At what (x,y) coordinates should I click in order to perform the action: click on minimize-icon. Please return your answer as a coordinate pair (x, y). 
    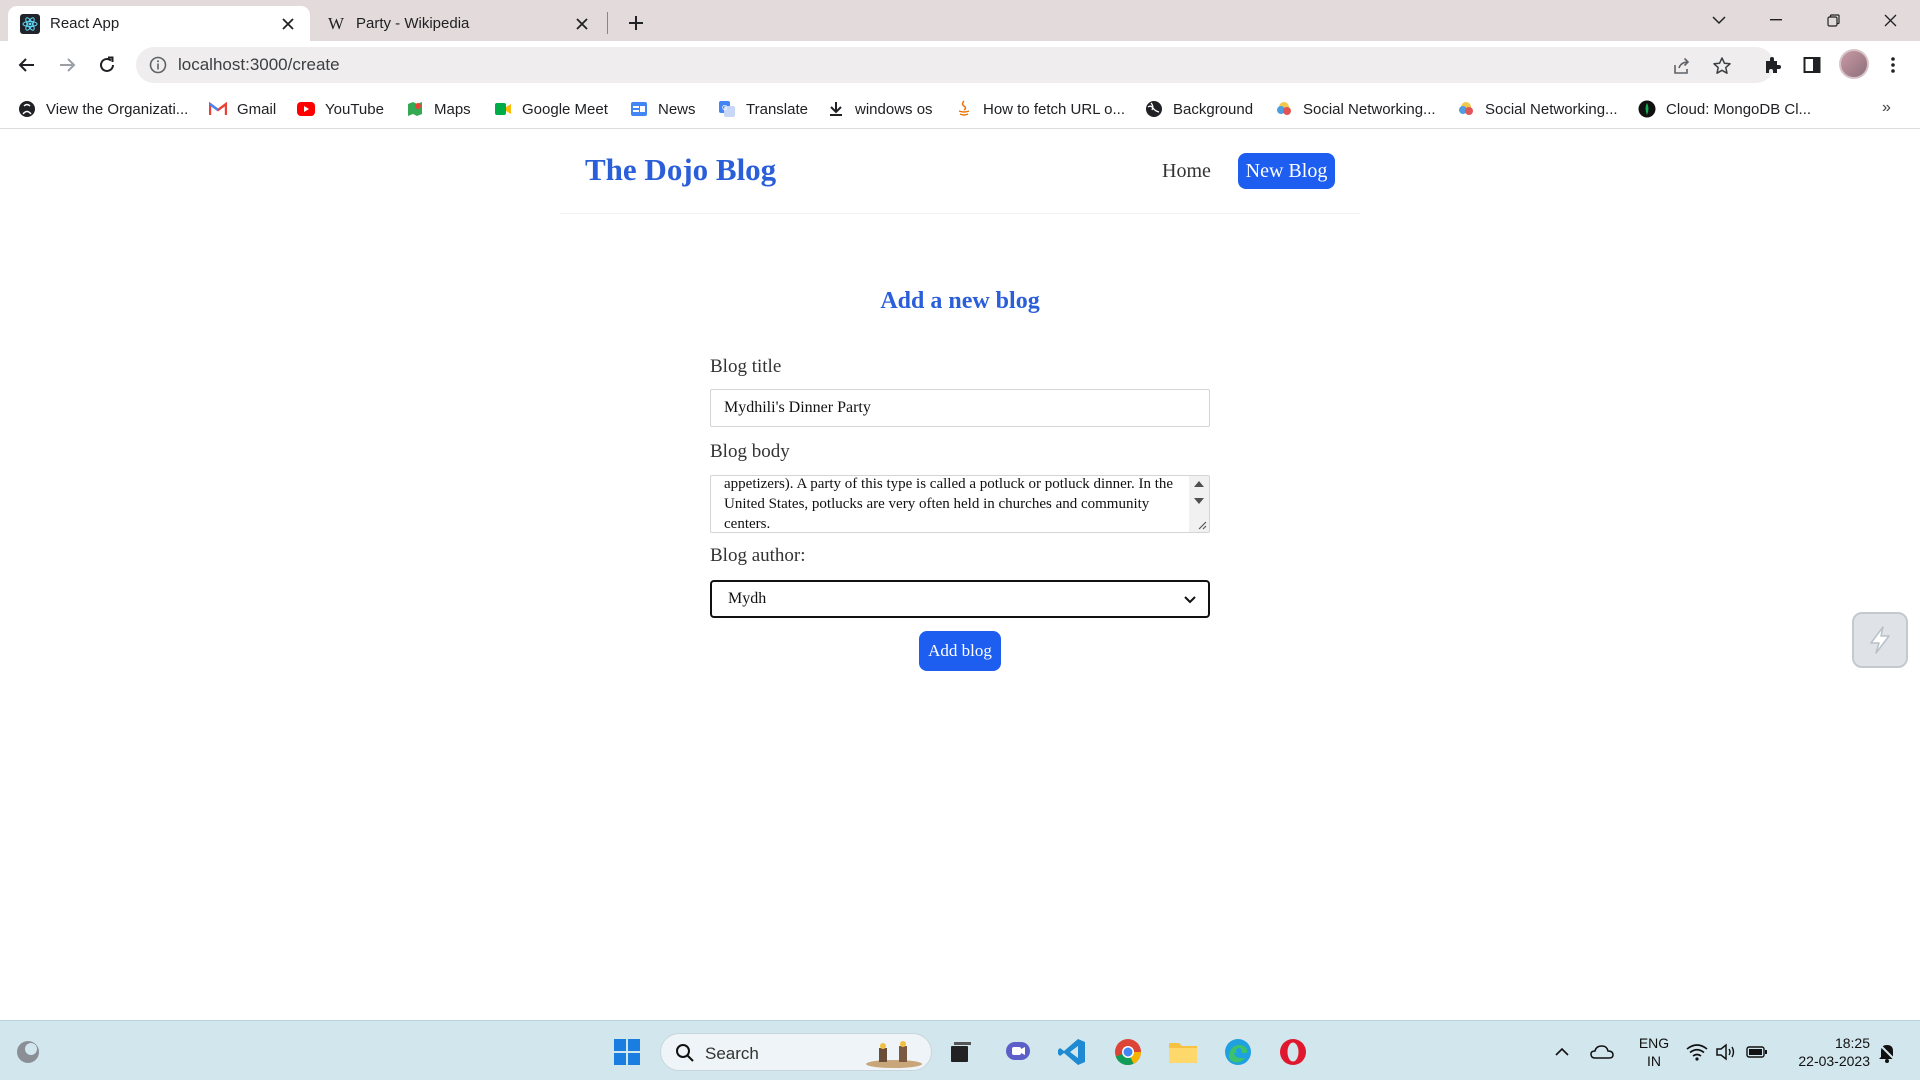
    Looking at the image, I should click on (1776, 20).